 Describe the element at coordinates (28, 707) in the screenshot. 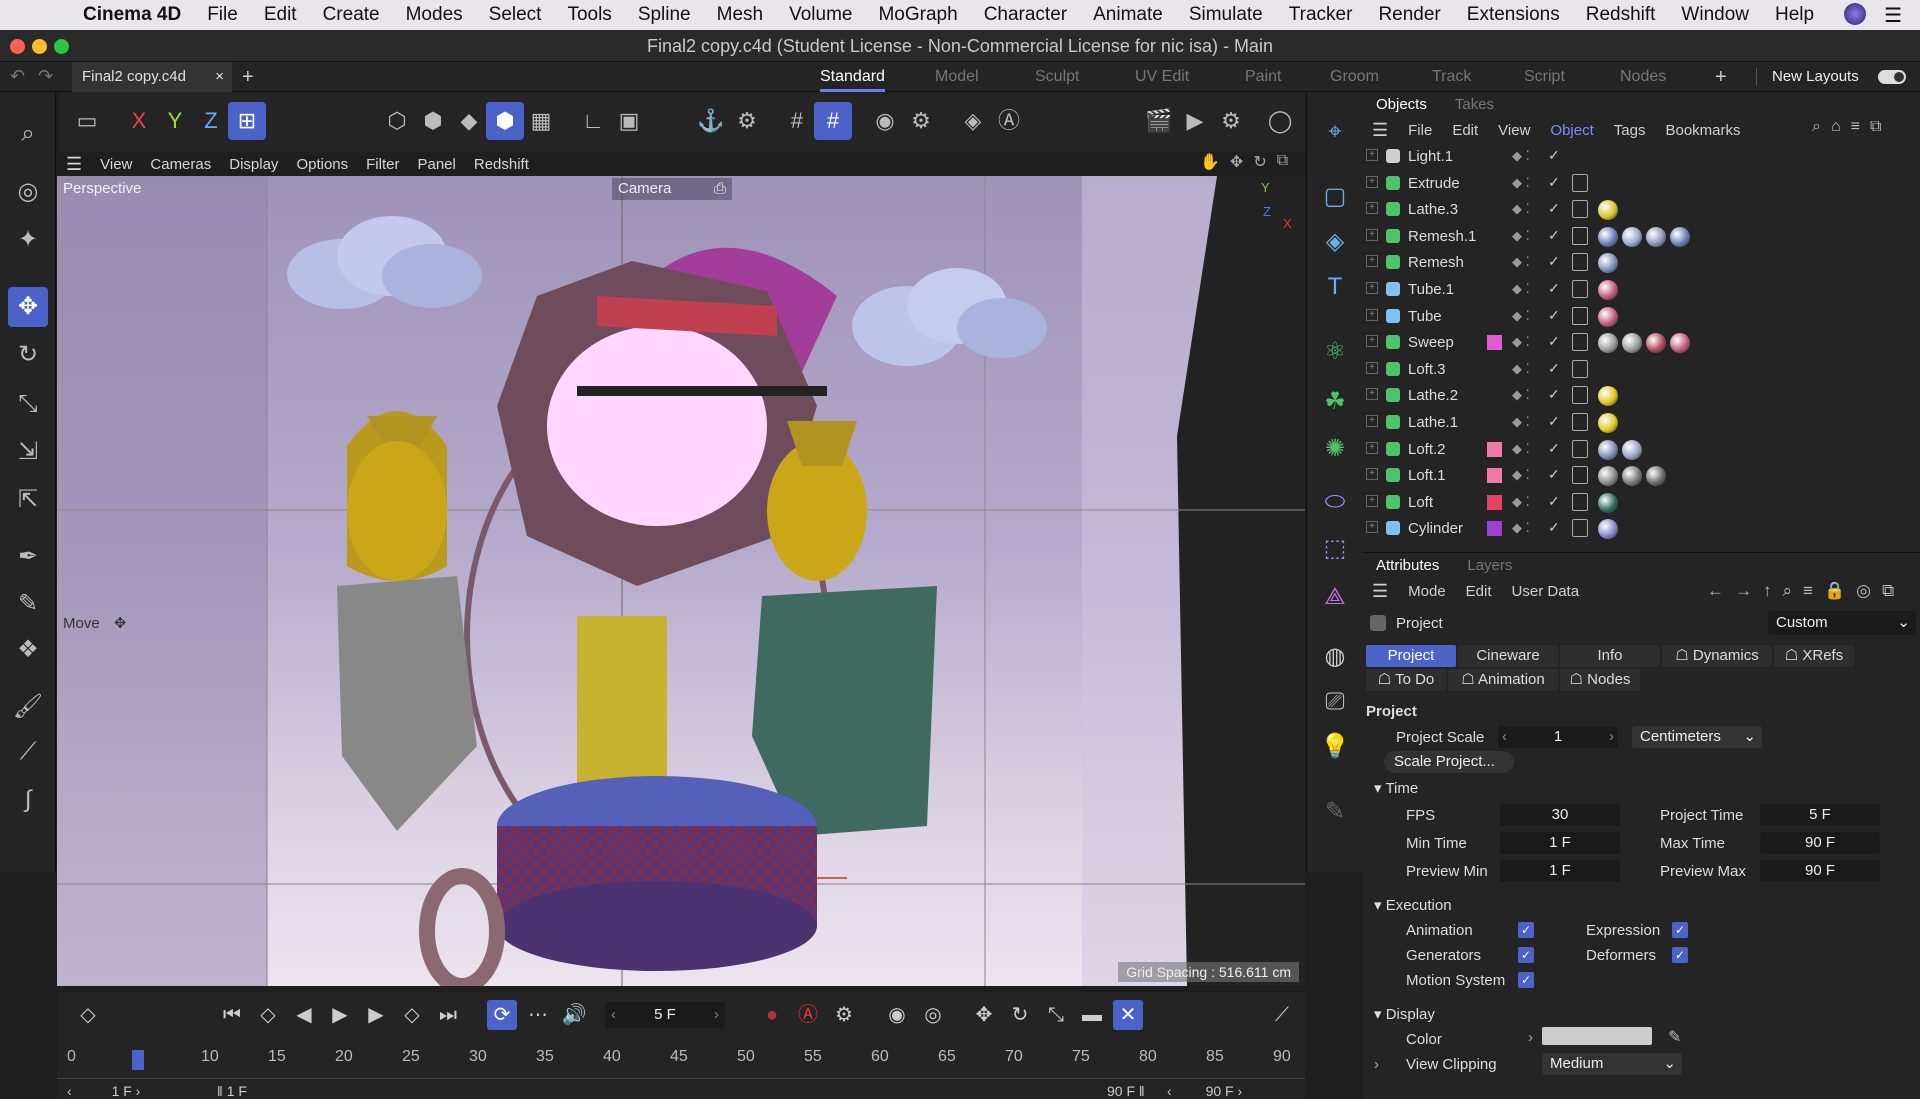

I see `brush-icon: 🖌` at that location.